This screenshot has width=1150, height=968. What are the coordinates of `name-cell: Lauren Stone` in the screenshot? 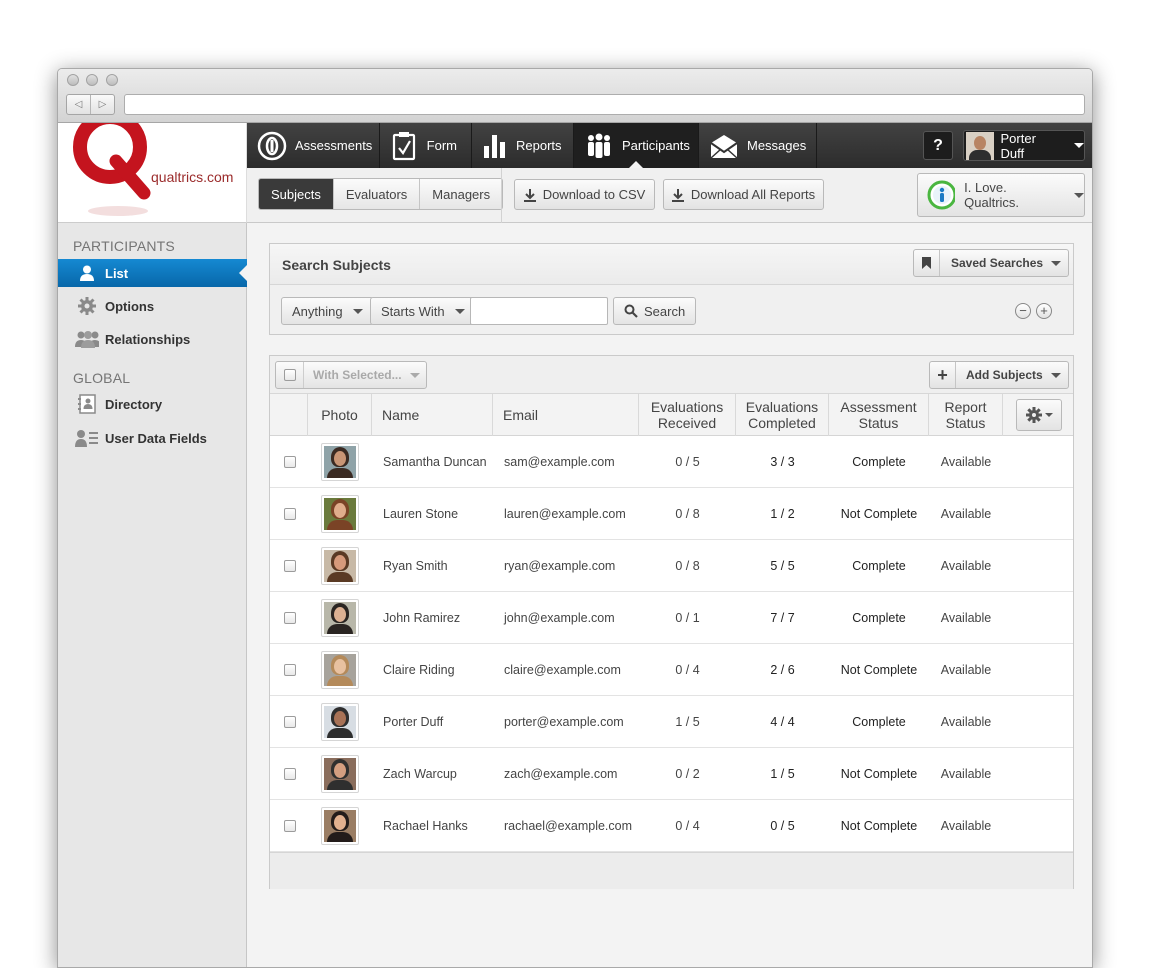 It's located at (421, 514).